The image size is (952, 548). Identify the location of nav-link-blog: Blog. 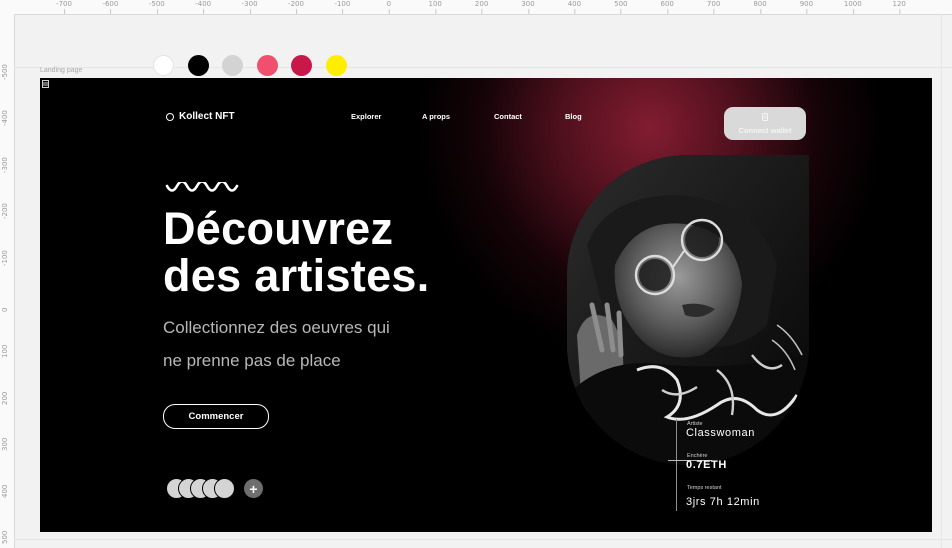
(573, 116).